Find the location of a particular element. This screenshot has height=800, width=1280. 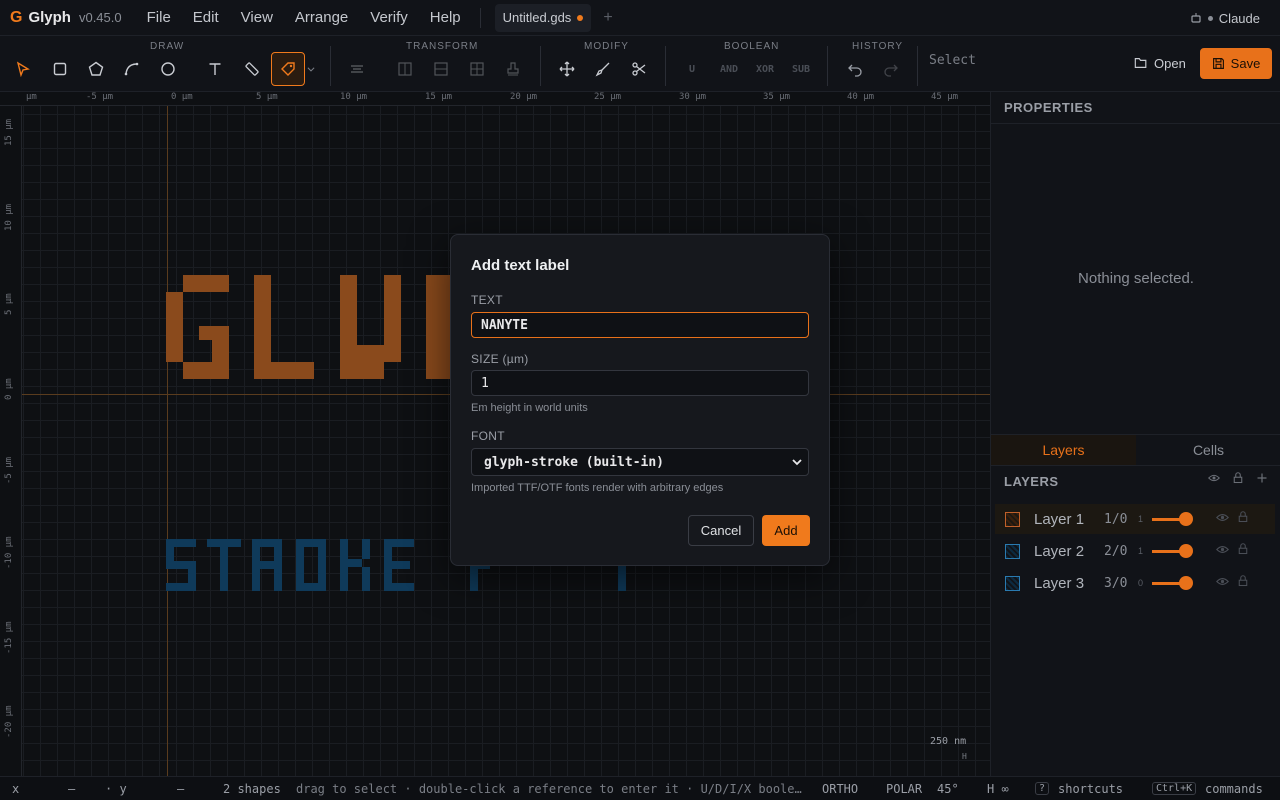

text-input: NANYTE is located at coordinates (640, 325).